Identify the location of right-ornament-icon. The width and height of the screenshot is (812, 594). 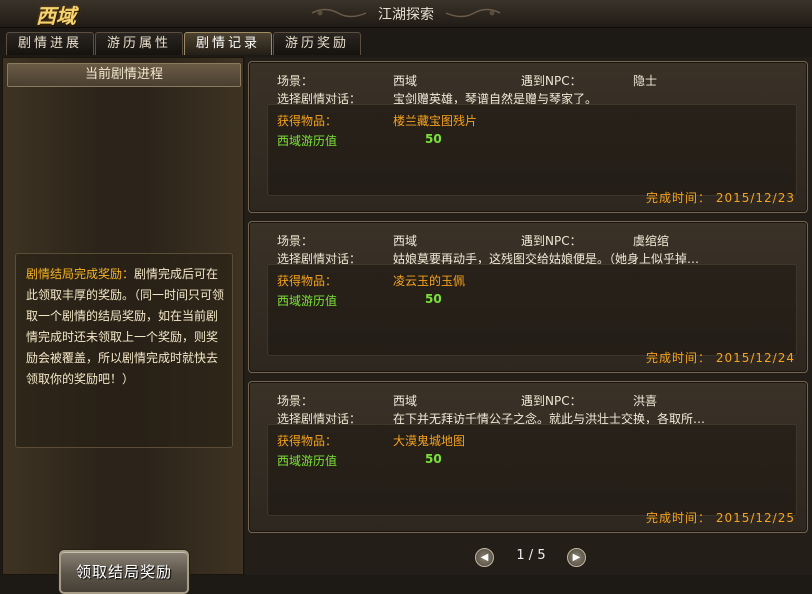
(473, 13).